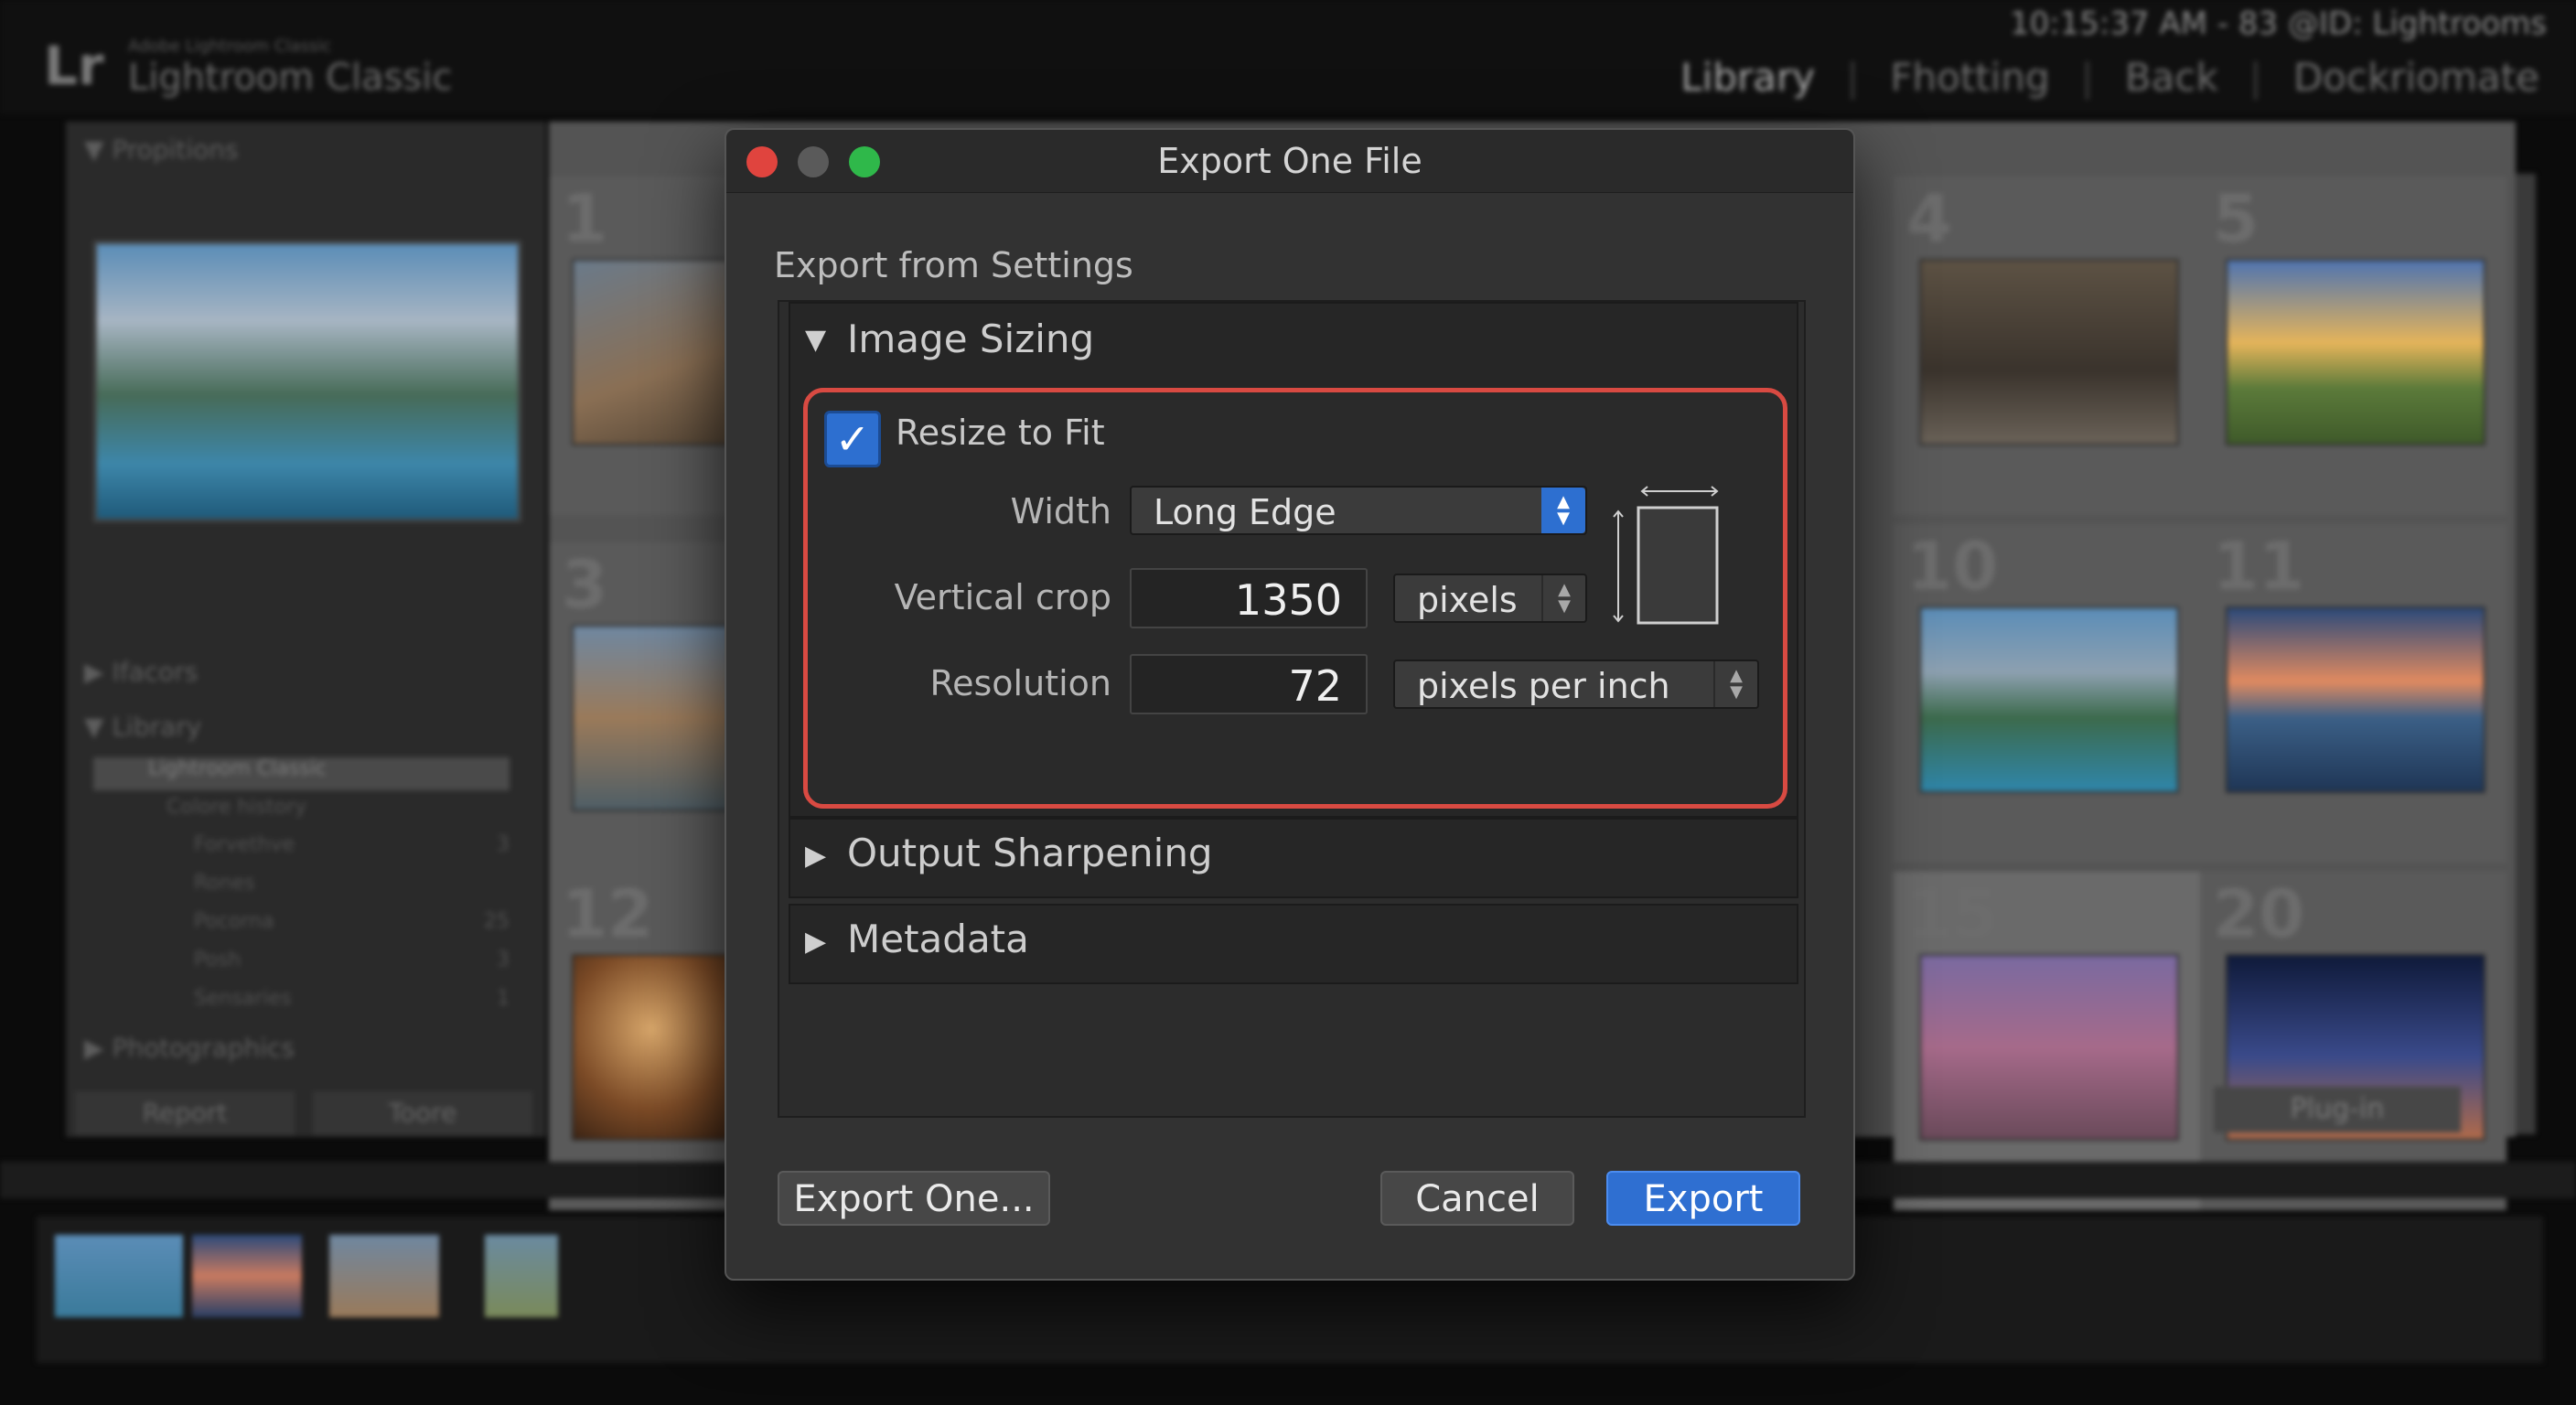  What do you see at coordinates (1468, 600) in the screenshot?
I see `unit-value: pixels` at bounding box center [1468, 600].